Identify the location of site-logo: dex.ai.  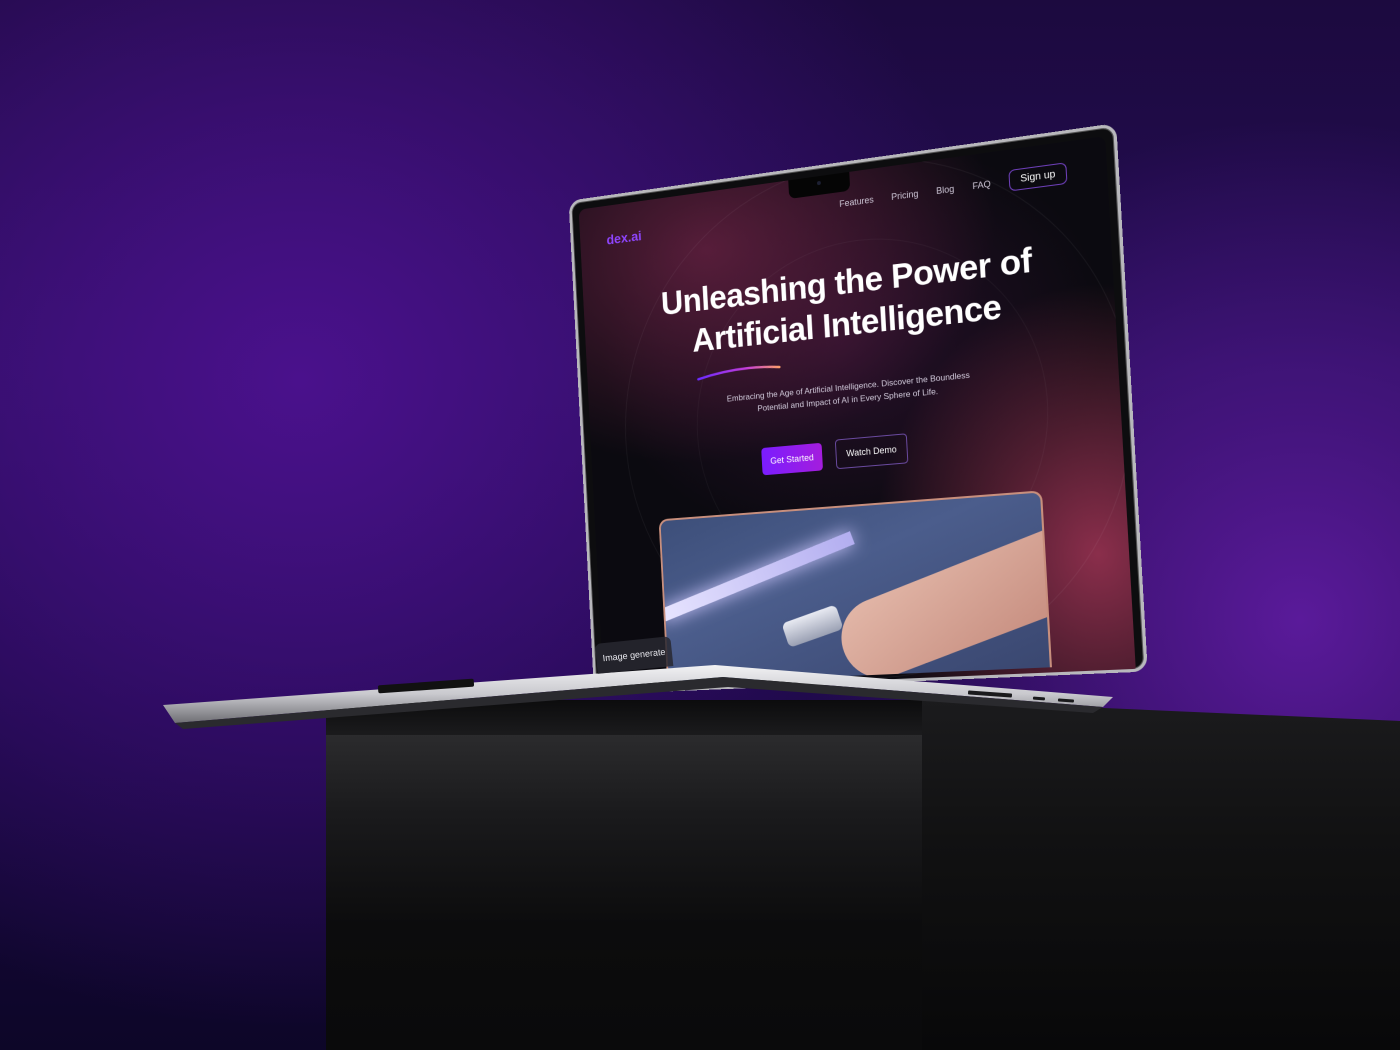
(624, 238).